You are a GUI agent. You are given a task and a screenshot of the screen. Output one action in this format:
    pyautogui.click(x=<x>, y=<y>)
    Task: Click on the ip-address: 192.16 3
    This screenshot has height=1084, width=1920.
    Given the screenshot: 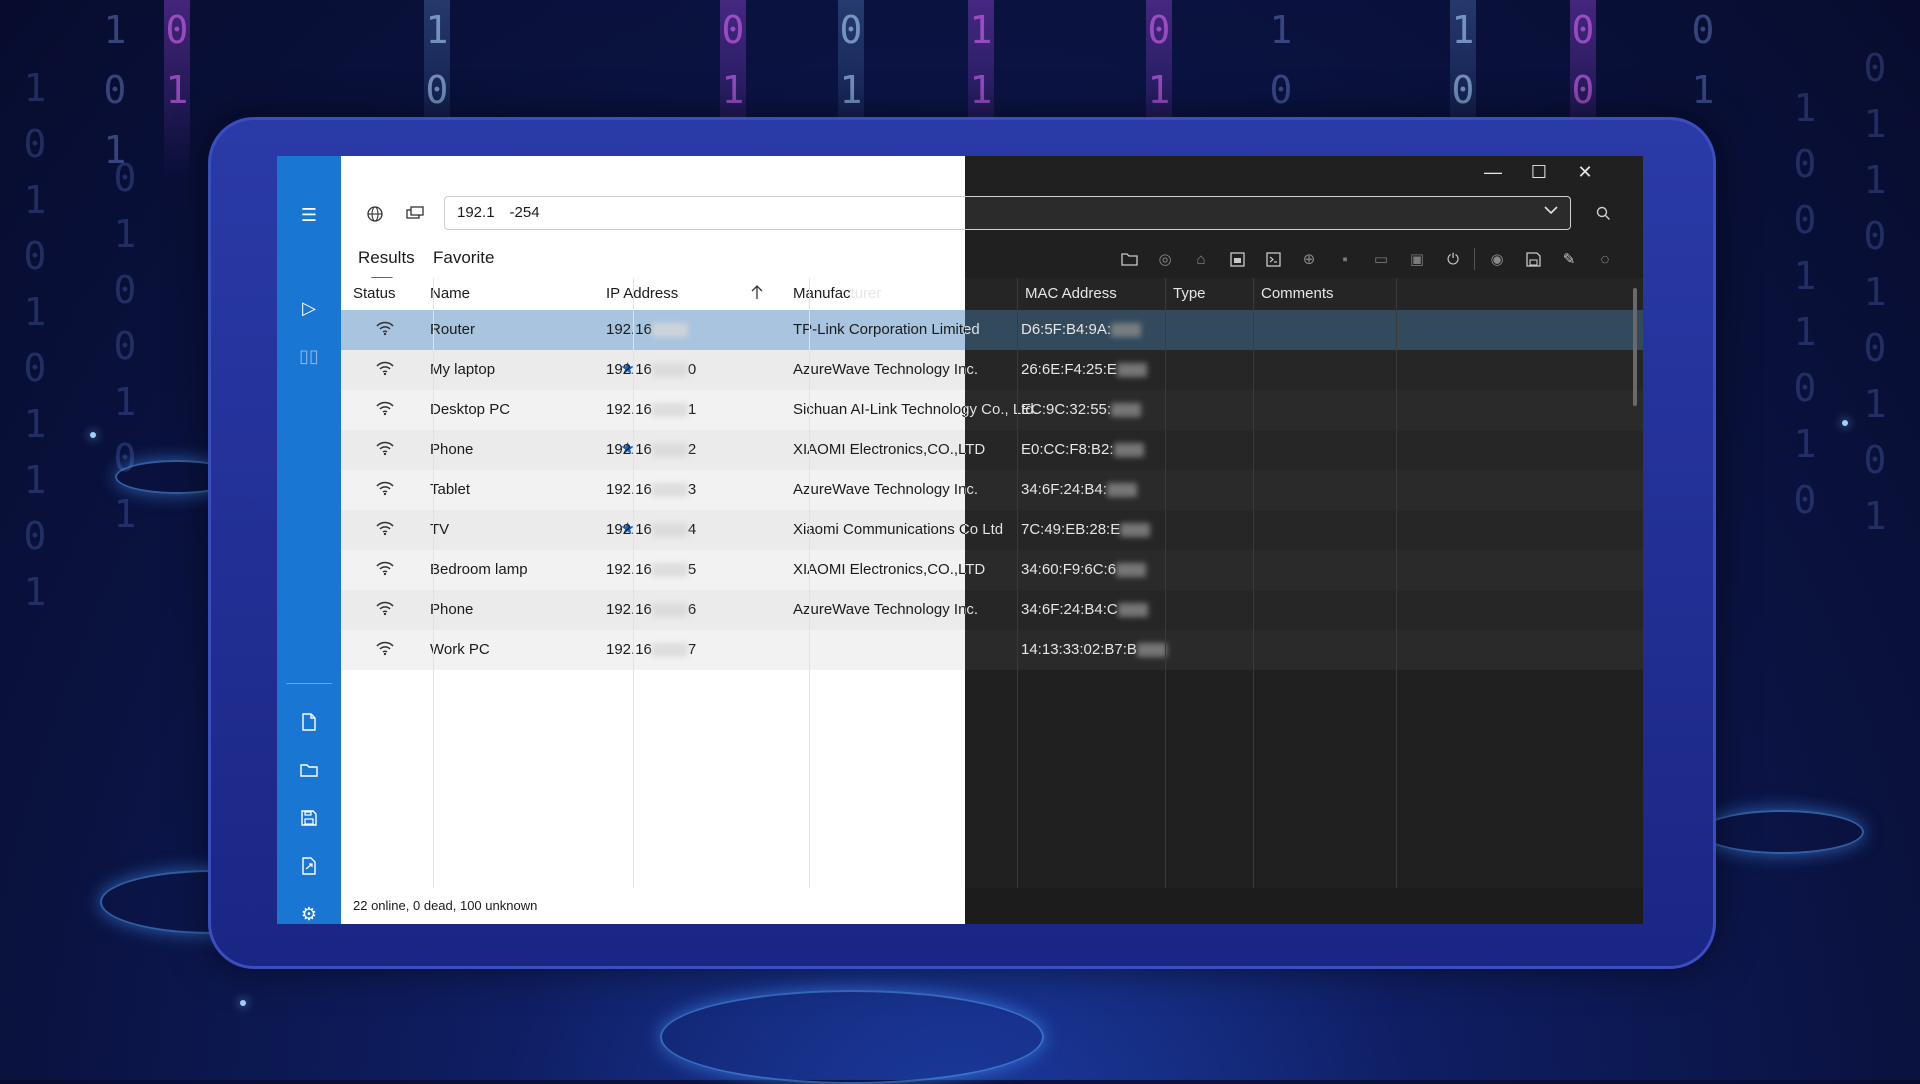 What is the action you would take?
    pyautogui.click(x=651, y=489)
    